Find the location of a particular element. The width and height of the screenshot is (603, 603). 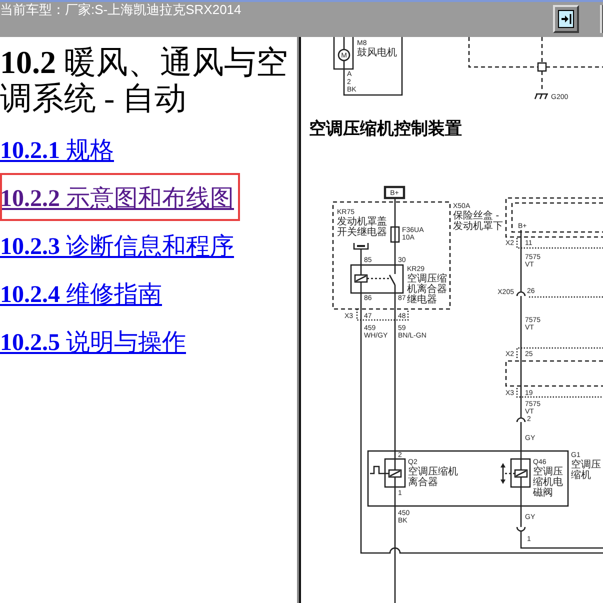

section-link: 10.2.5 说明与操作 is located at coordinates (93, 343).